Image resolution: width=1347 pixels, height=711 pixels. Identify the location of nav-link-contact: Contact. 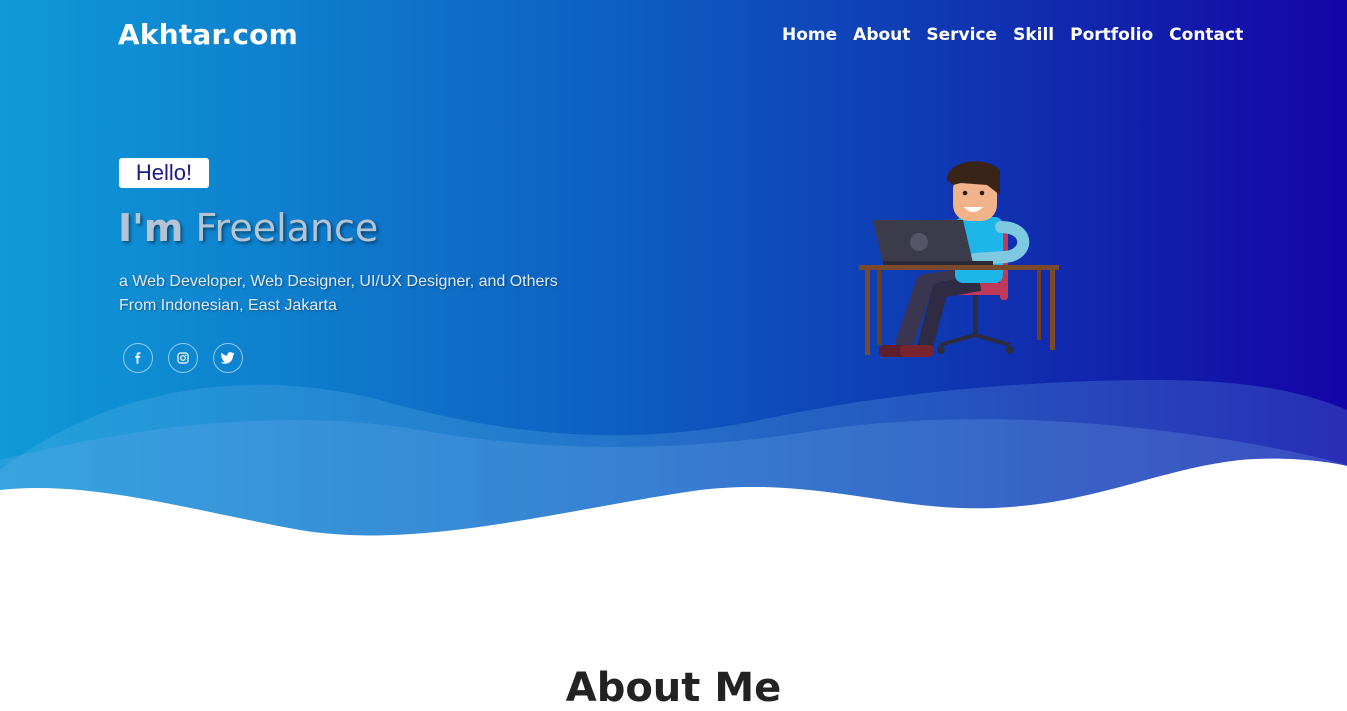
(1206, 35).